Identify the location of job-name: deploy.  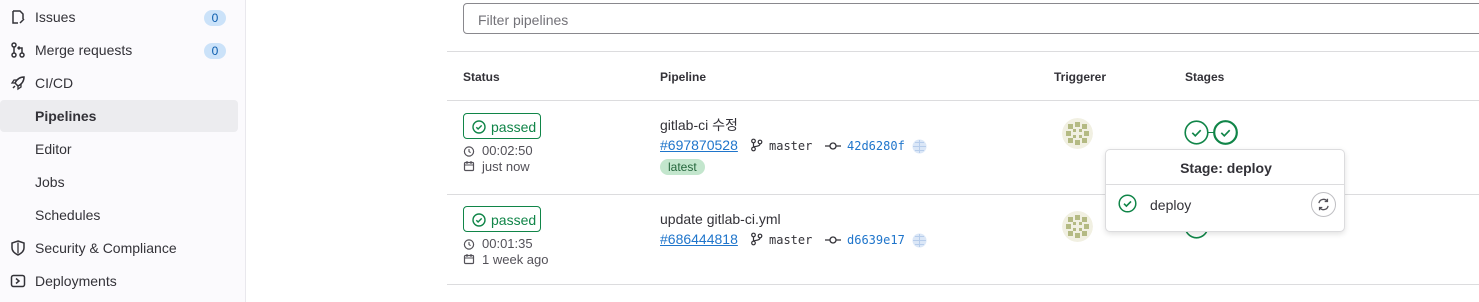
(1170, 205).